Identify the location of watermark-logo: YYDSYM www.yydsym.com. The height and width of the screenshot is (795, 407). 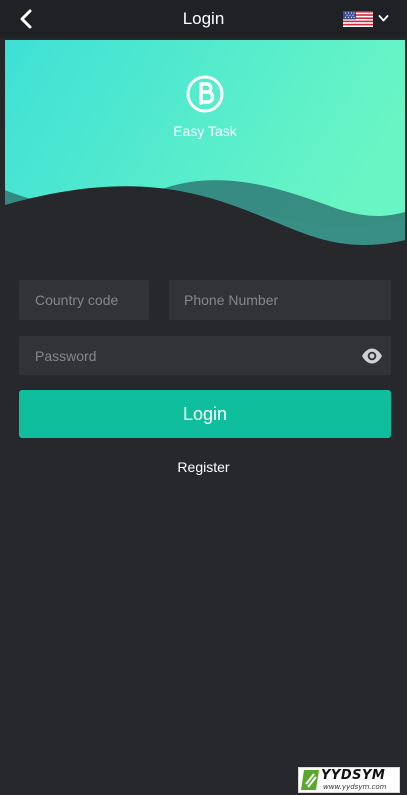
(349, 780).